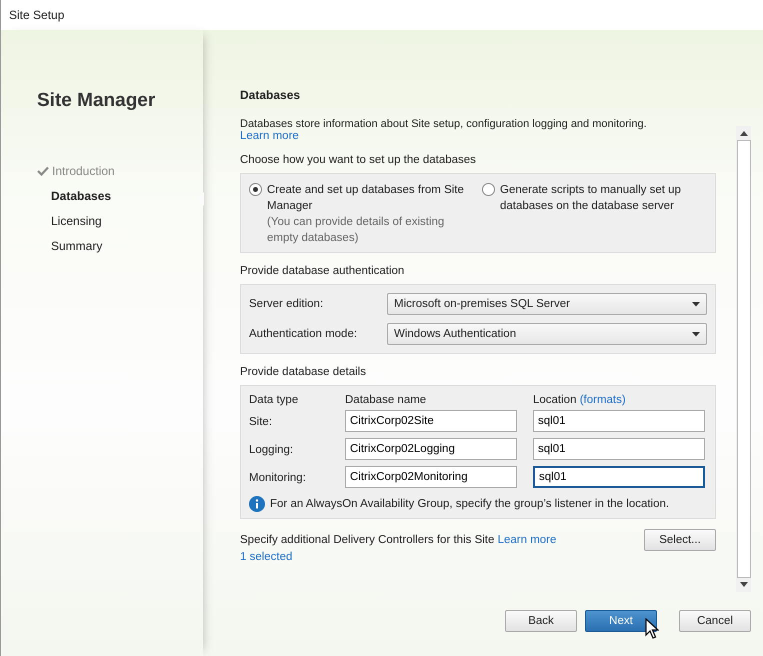 This screenshot has width=763, height=656. I want to click on selected-count-link: 1 selected, so click(266, 557).